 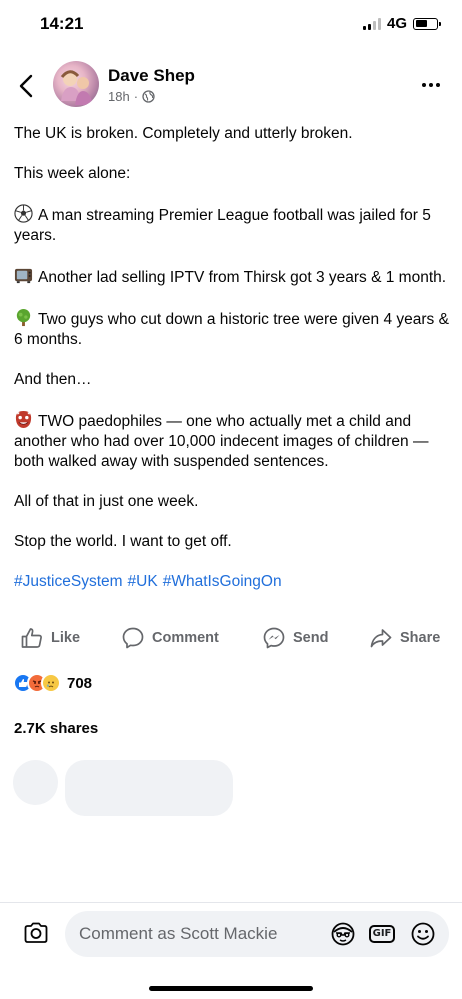 I want to click on gif-icon: GIF, so click(x=382, y=934).